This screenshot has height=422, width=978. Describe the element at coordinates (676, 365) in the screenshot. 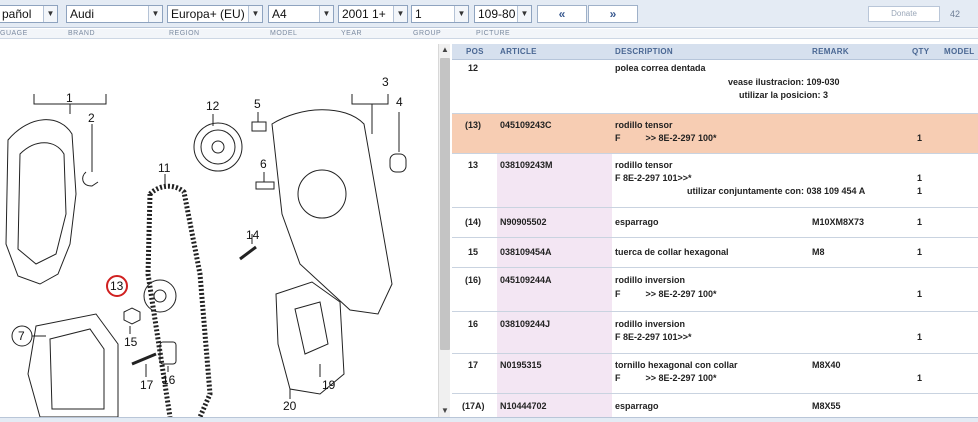

I see `row-description: tornillo hexagonal con collar` at that location.